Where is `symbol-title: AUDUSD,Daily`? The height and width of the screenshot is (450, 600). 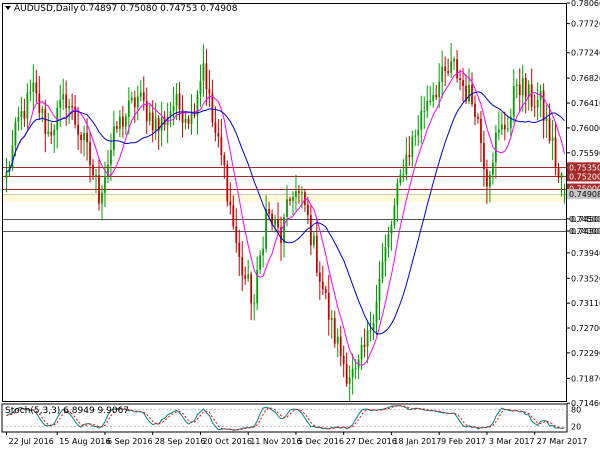
symbol-title: AUDUSD,Daily is located at coordinates (46, 9).